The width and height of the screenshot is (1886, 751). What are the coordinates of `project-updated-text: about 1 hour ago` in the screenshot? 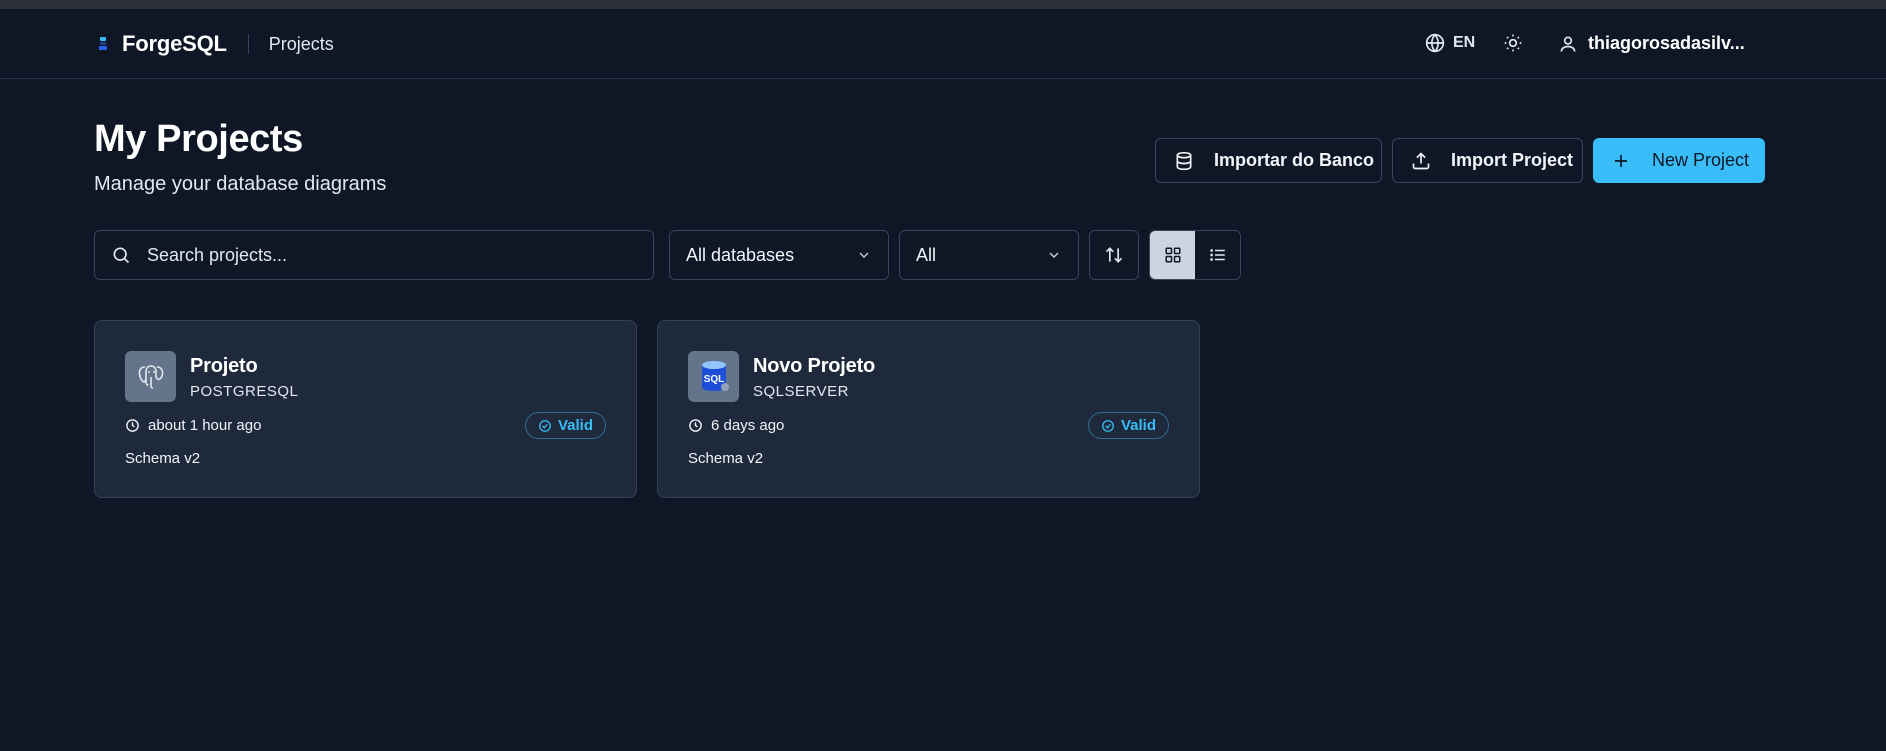 It's located at (205, 425).